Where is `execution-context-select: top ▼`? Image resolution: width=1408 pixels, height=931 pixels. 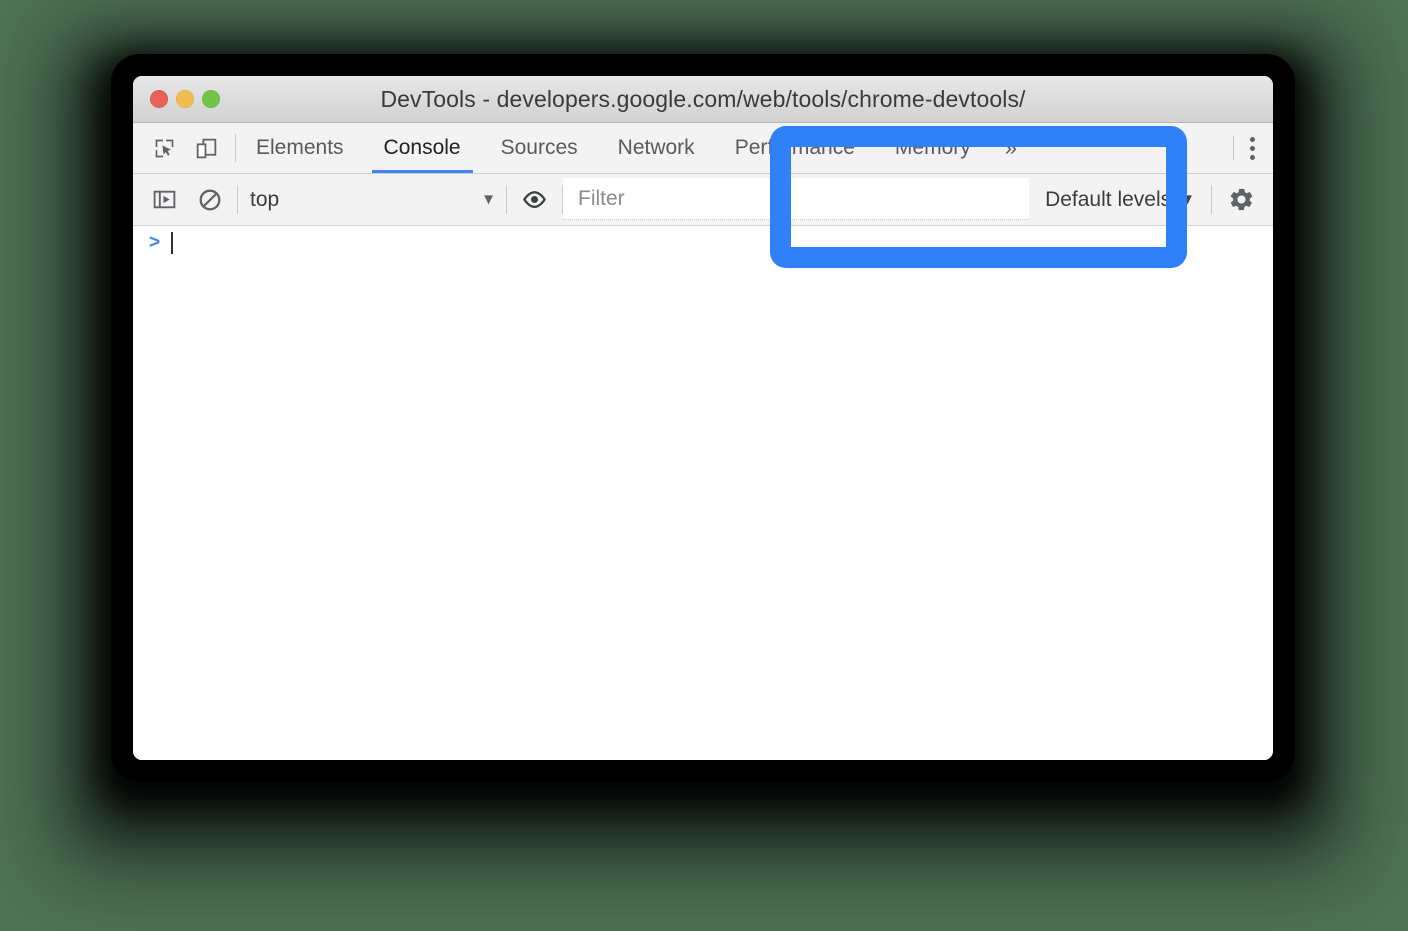
execution-context-select: top ▼ is located at coordinates (372, 199).